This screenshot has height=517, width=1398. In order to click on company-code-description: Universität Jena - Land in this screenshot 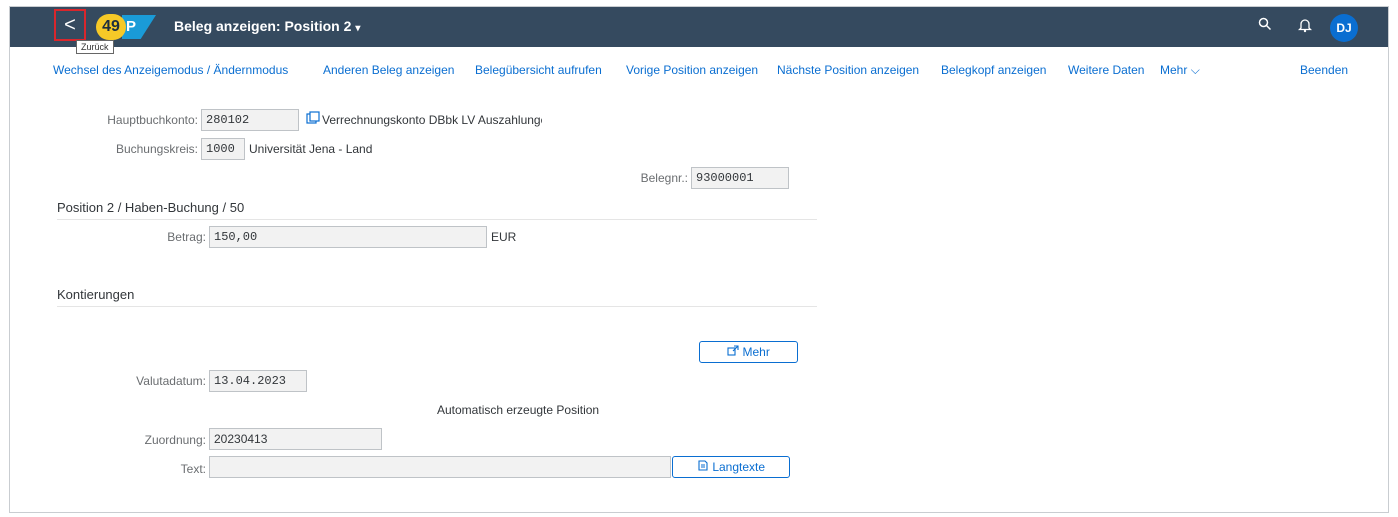, I will do `click(311, 149)`.